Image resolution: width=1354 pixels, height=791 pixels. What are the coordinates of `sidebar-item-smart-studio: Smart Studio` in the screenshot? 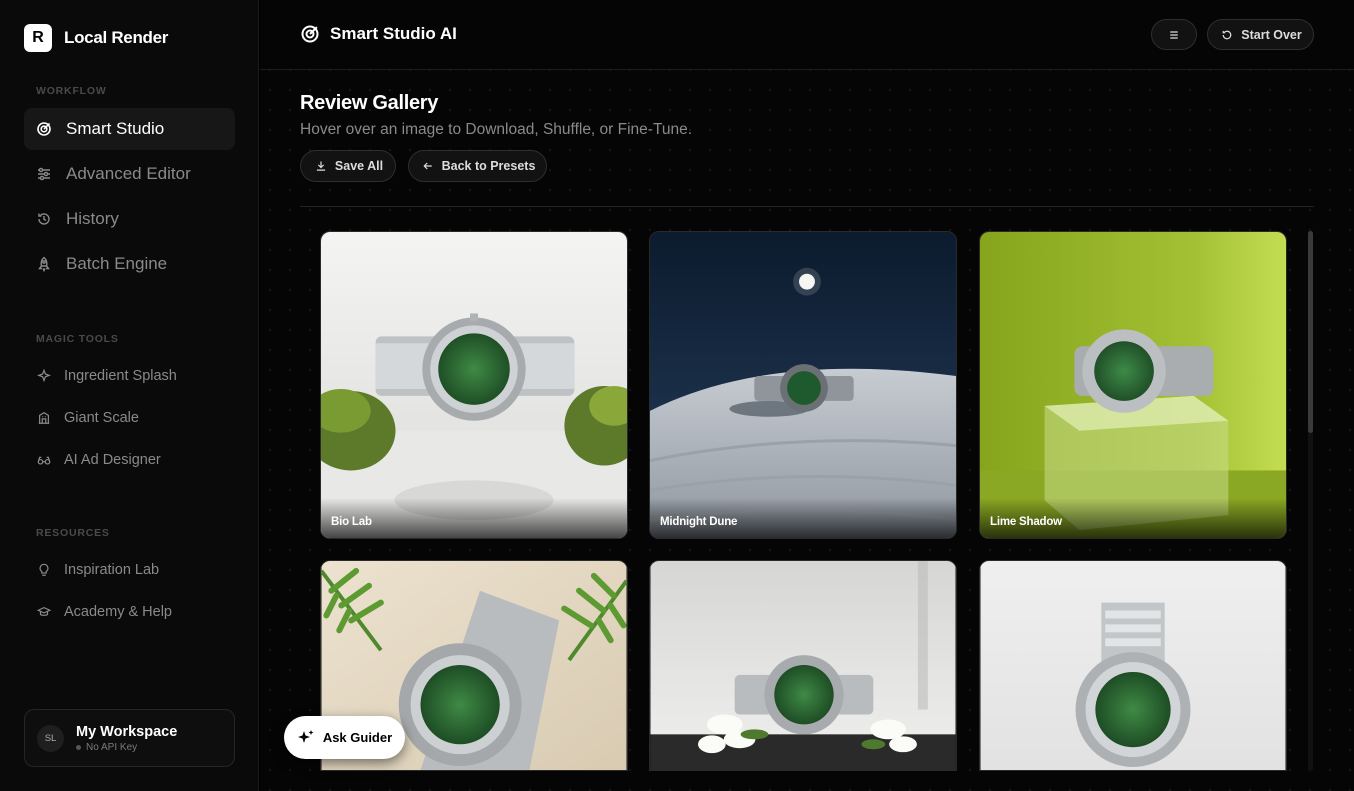 It's located at (129, 129).